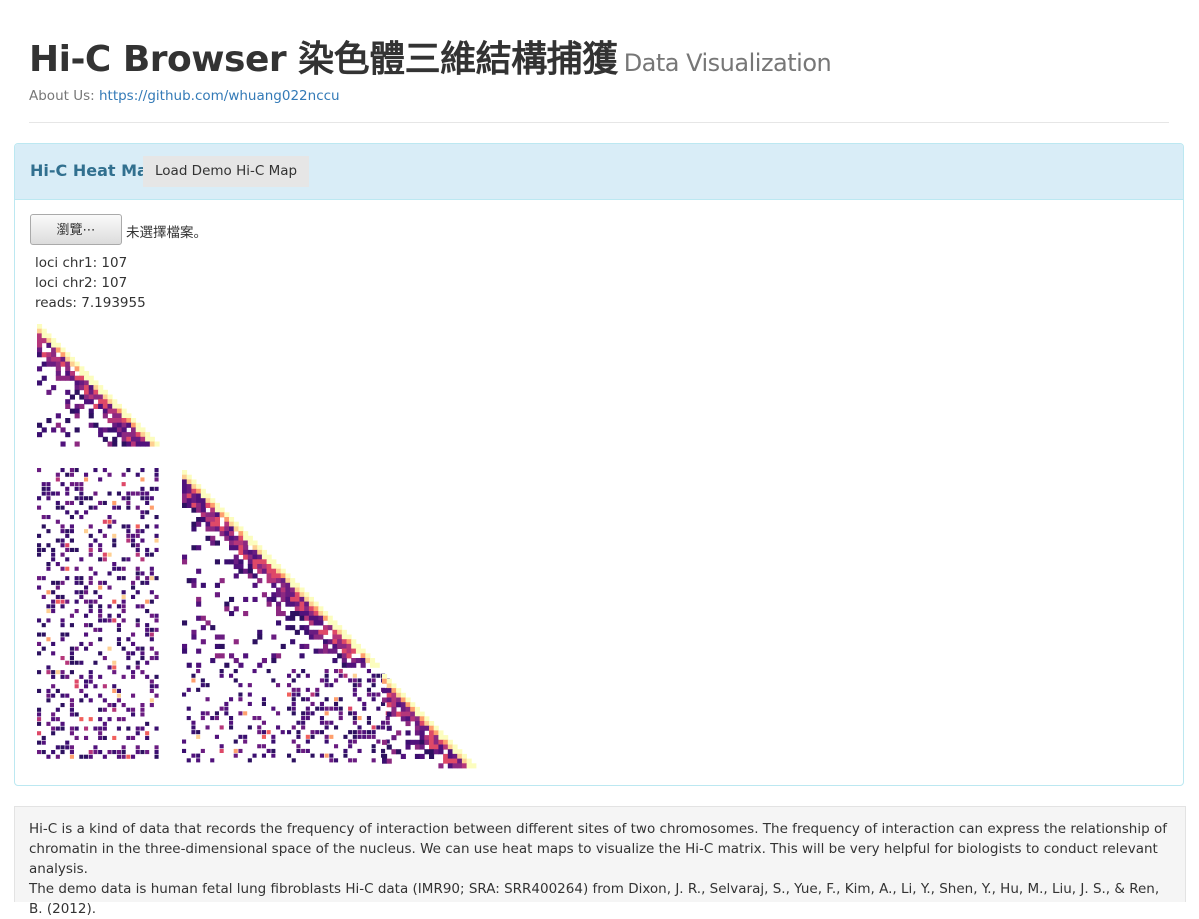 This screenshot has width=1199, height=919. Describe the element at coordinates (226, 171) in the screenshot. I see `load-demo-button: Load Demo Hi-C Map` at that location.